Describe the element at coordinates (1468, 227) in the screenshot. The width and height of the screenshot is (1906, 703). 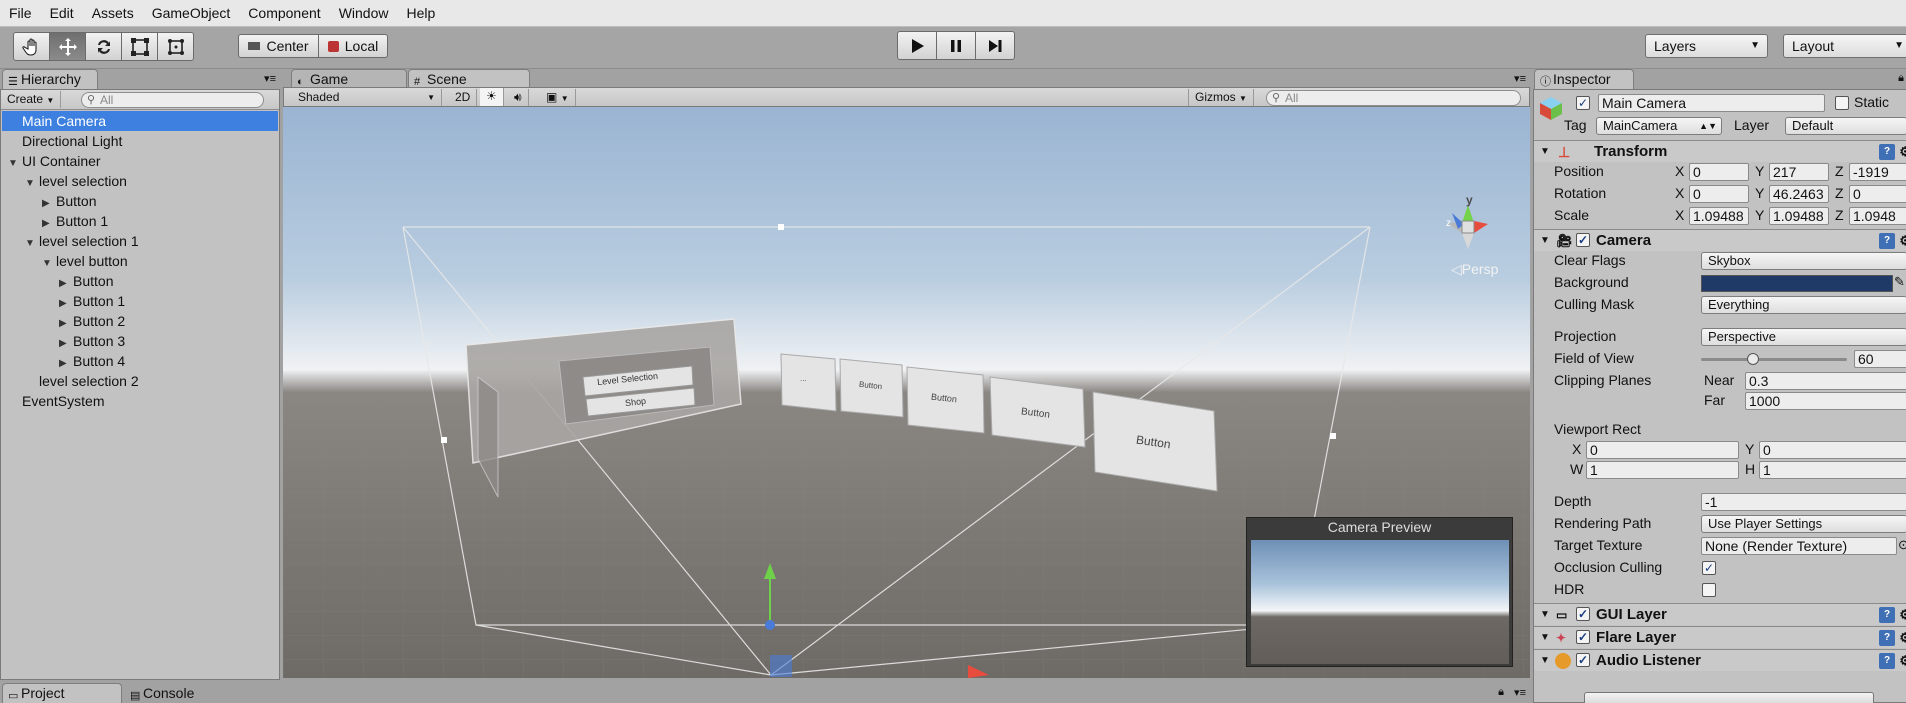
I see `orientation-gizmo` at that location.